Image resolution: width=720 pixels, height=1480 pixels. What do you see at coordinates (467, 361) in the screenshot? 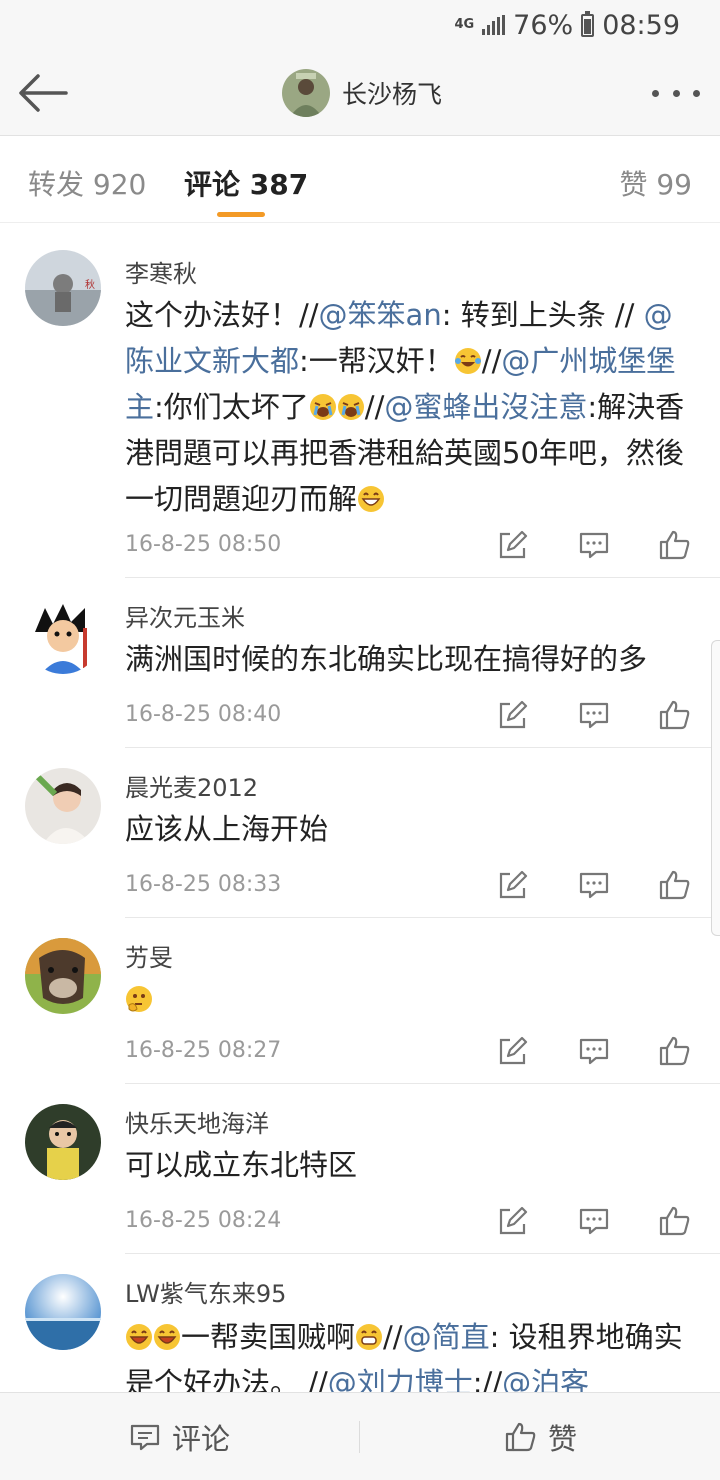
I see `laugh-tears-emoji-icon` at bounding box center [467, 361].